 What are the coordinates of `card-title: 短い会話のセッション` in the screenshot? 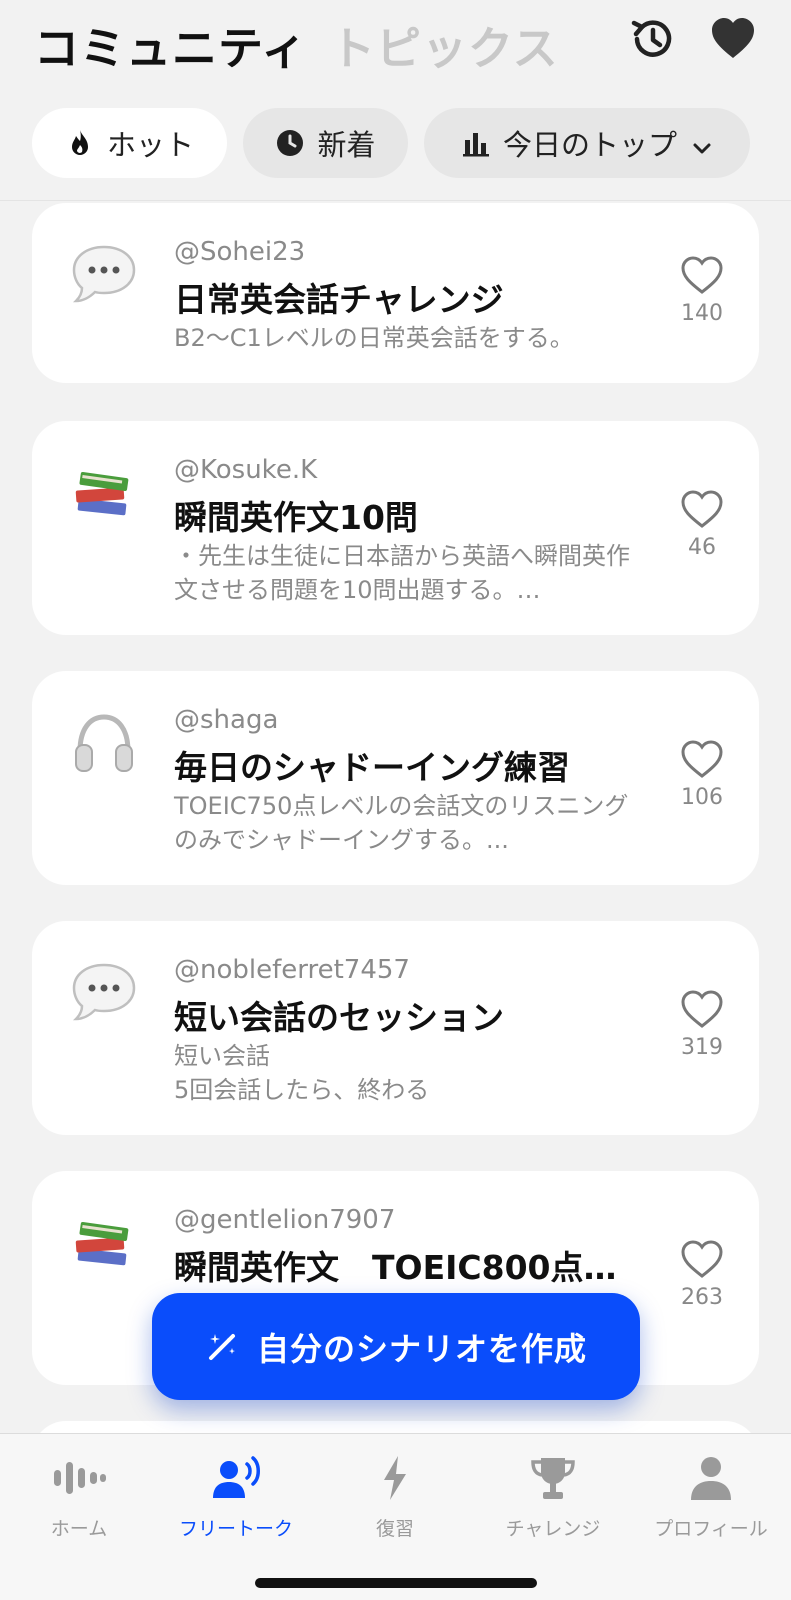 It's located at (339, 1017).